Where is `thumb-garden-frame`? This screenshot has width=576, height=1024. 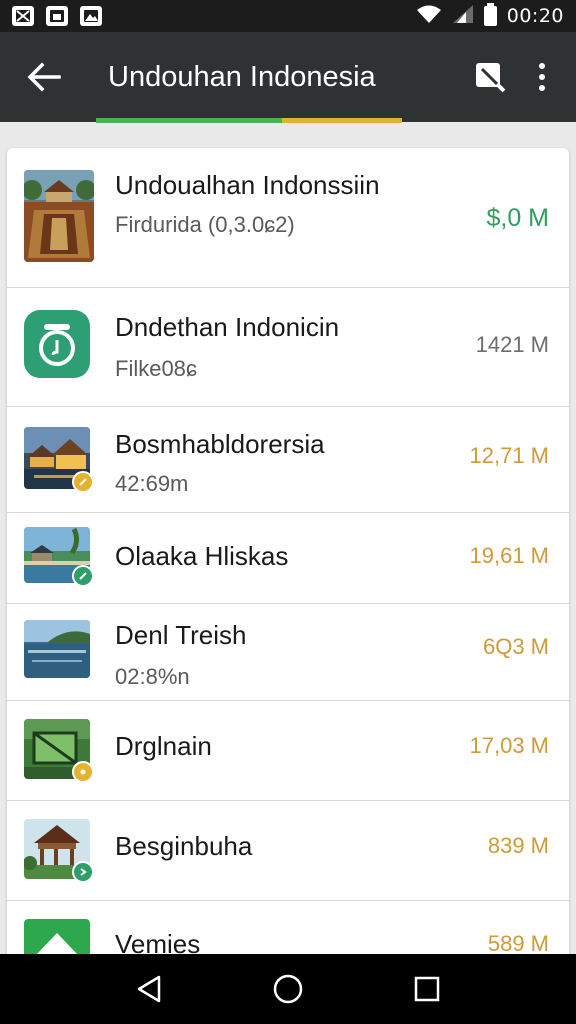
thumb-garden-frame is located at coordinates (59, 751).